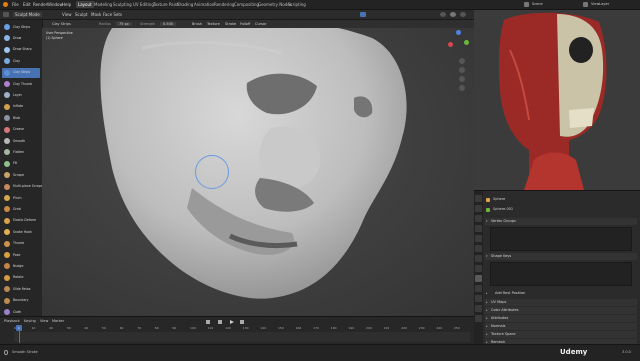  I want to click on blender-logo-icon, so click(5, 4).